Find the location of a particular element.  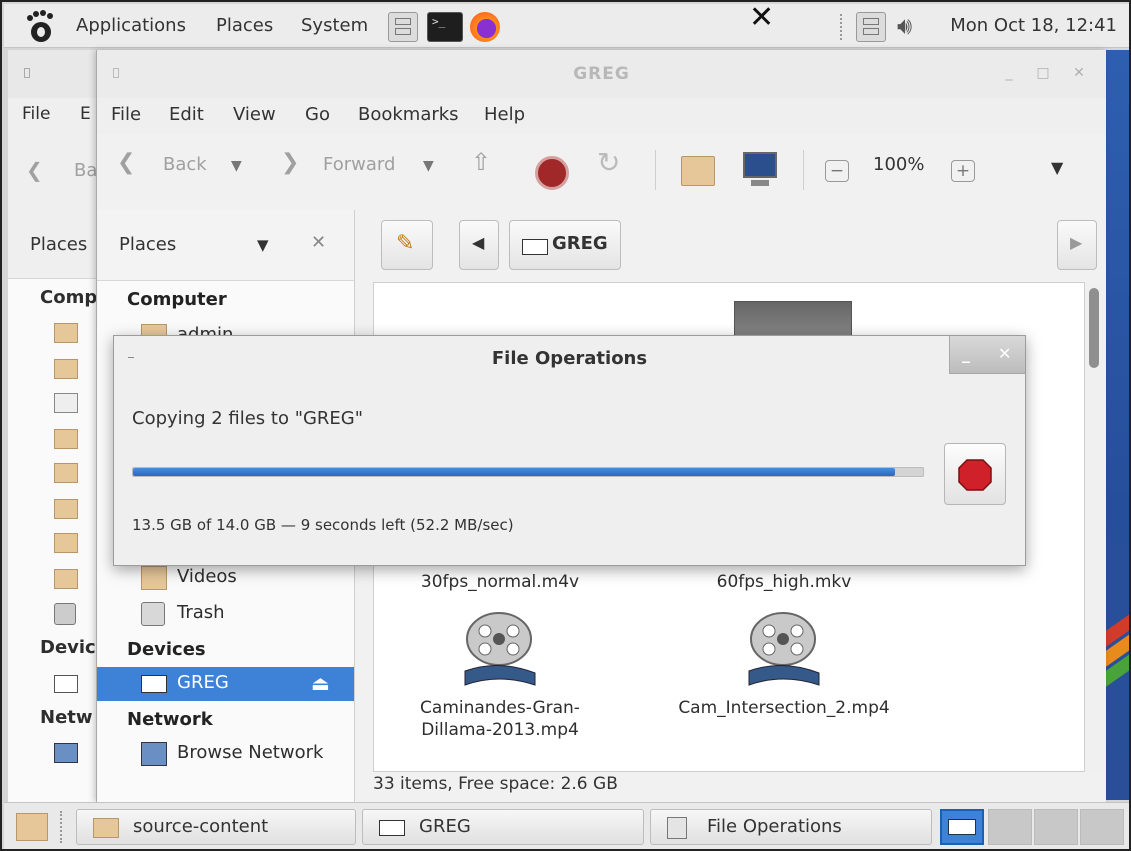

file-cabinet-launcher-icon is located at coordinates (403, 27).